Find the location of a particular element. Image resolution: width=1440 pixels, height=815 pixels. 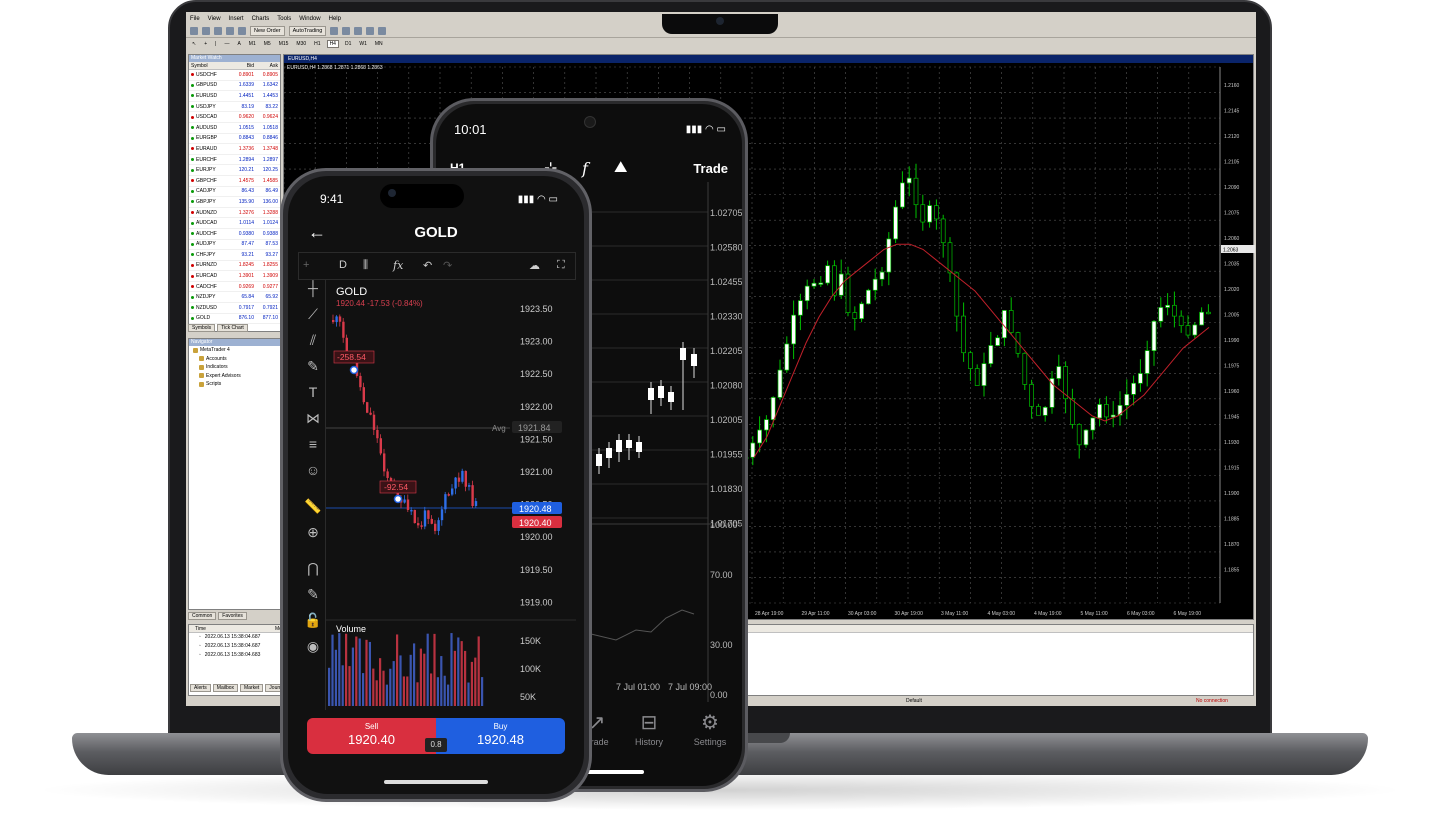

vertical-line-icon: | is located at coordinates (215, 44).